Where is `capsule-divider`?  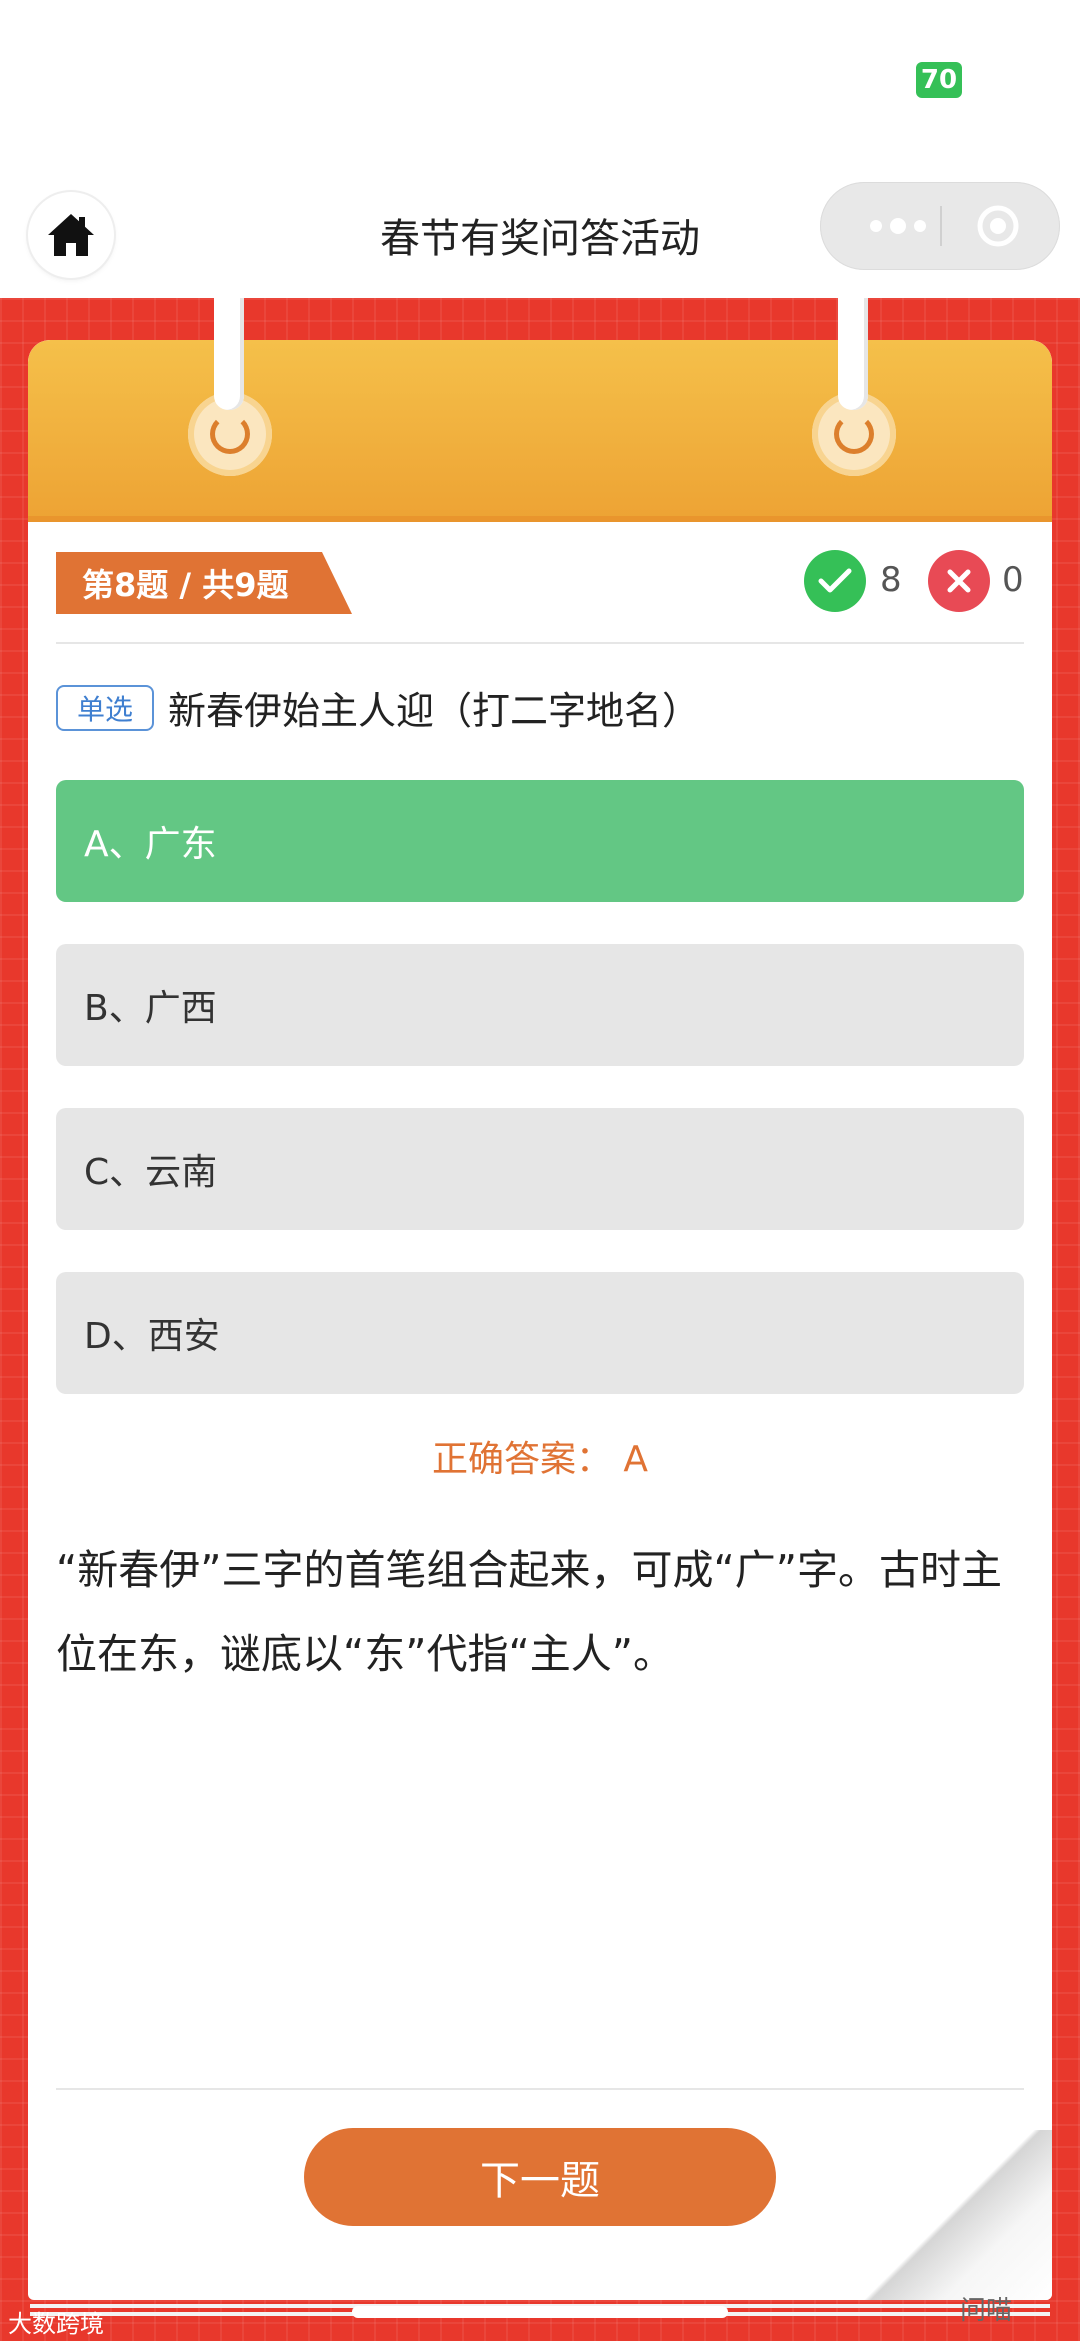 capsule-divider is located at coordinates (941, 226).